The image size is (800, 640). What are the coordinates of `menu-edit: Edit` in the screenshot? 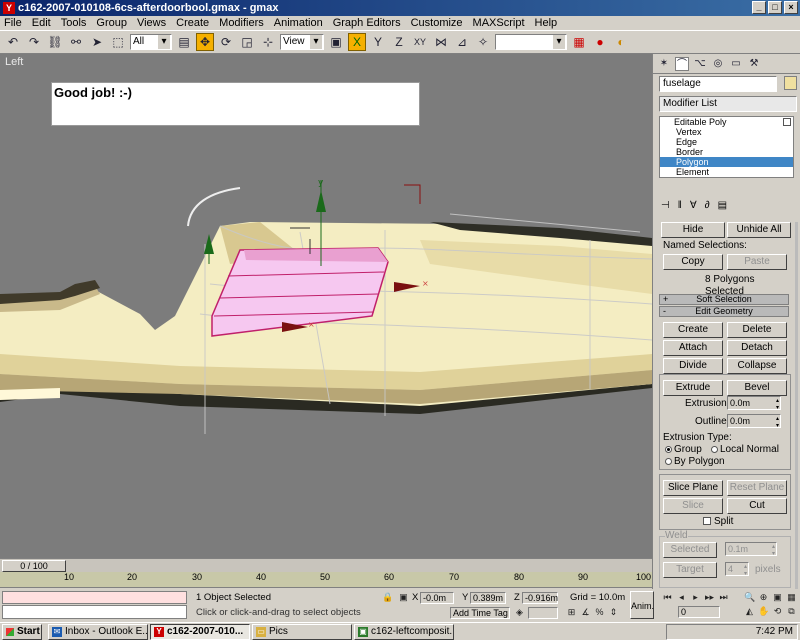 It's located at (41, 23).